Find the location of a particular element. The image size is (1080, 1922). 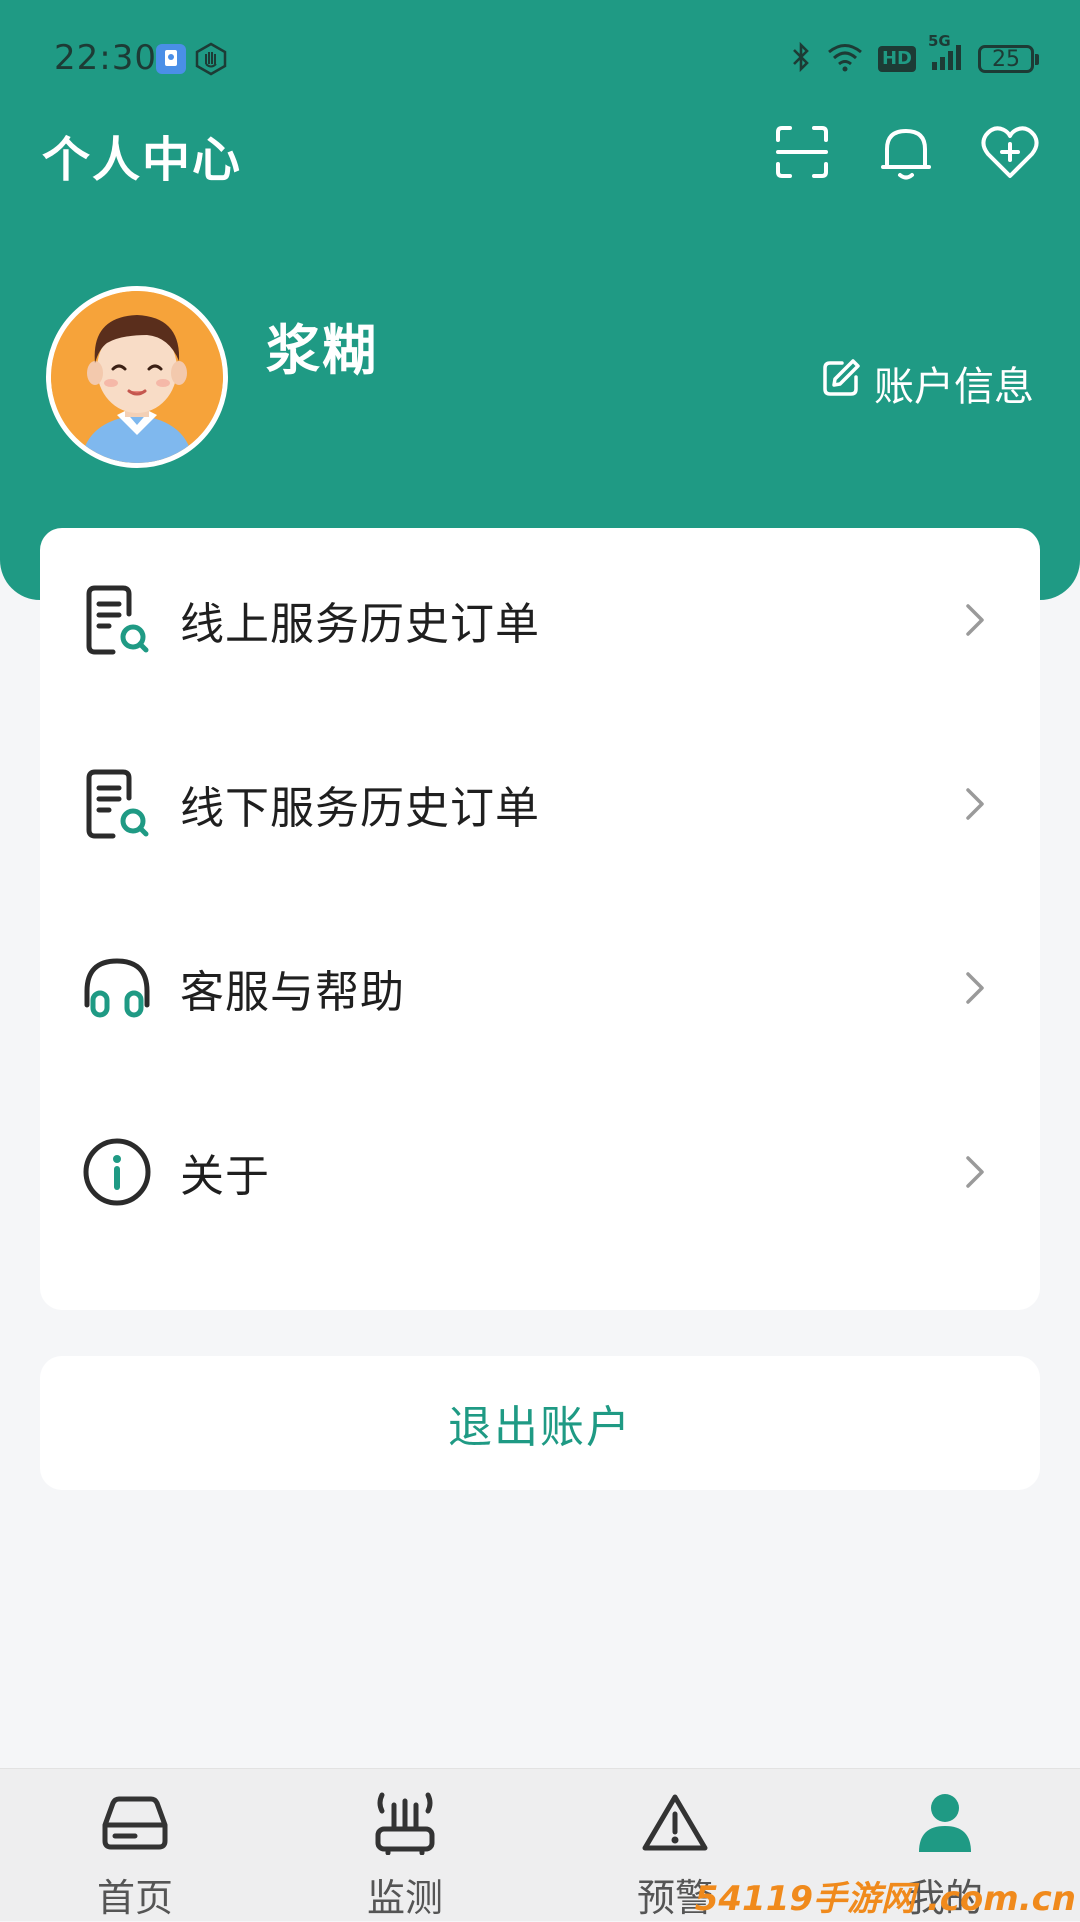

account-info-button: 账户信息 is located at coordinates (927, 383).